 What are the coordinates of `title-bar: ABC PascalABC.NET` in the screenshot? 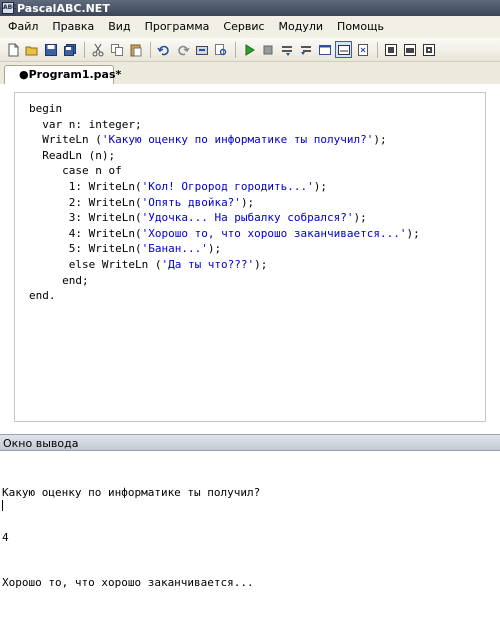 It's located at (250, 8).